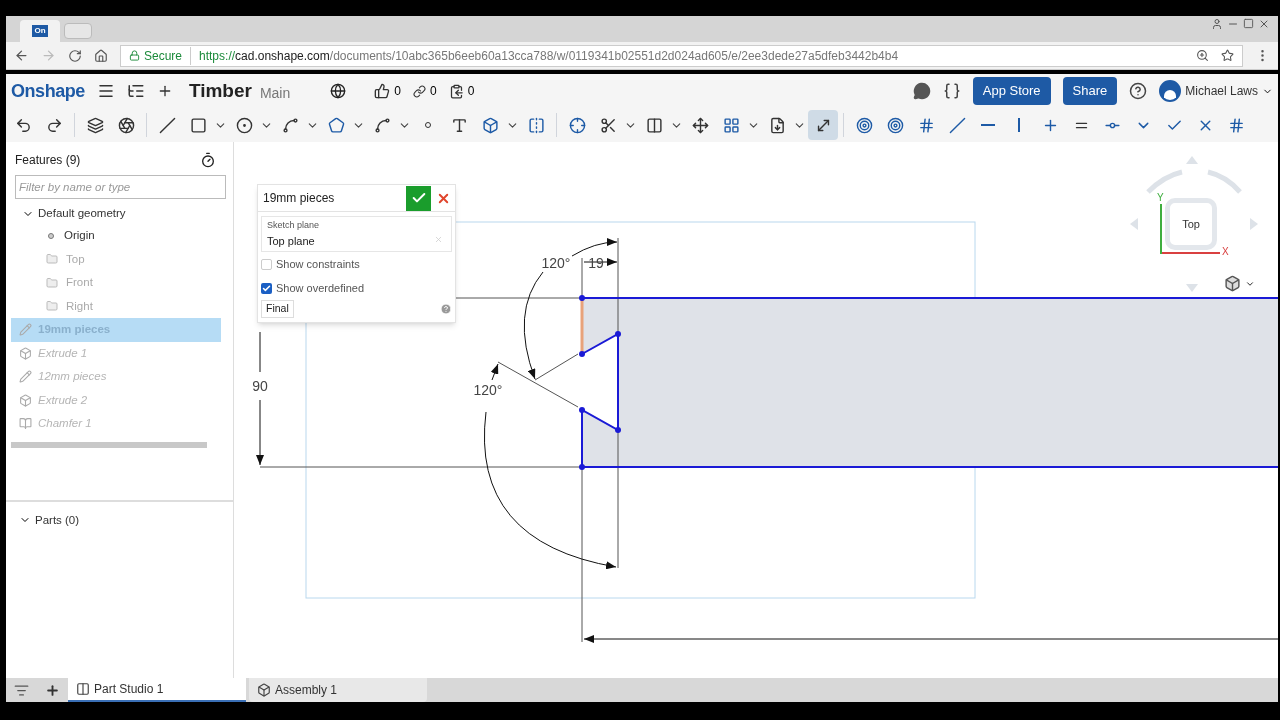 The image size is (1280, 720). What do you see at coordinates (419, 91) in the screenshot?
I see `link-icon` at bounding box center [419, 91].